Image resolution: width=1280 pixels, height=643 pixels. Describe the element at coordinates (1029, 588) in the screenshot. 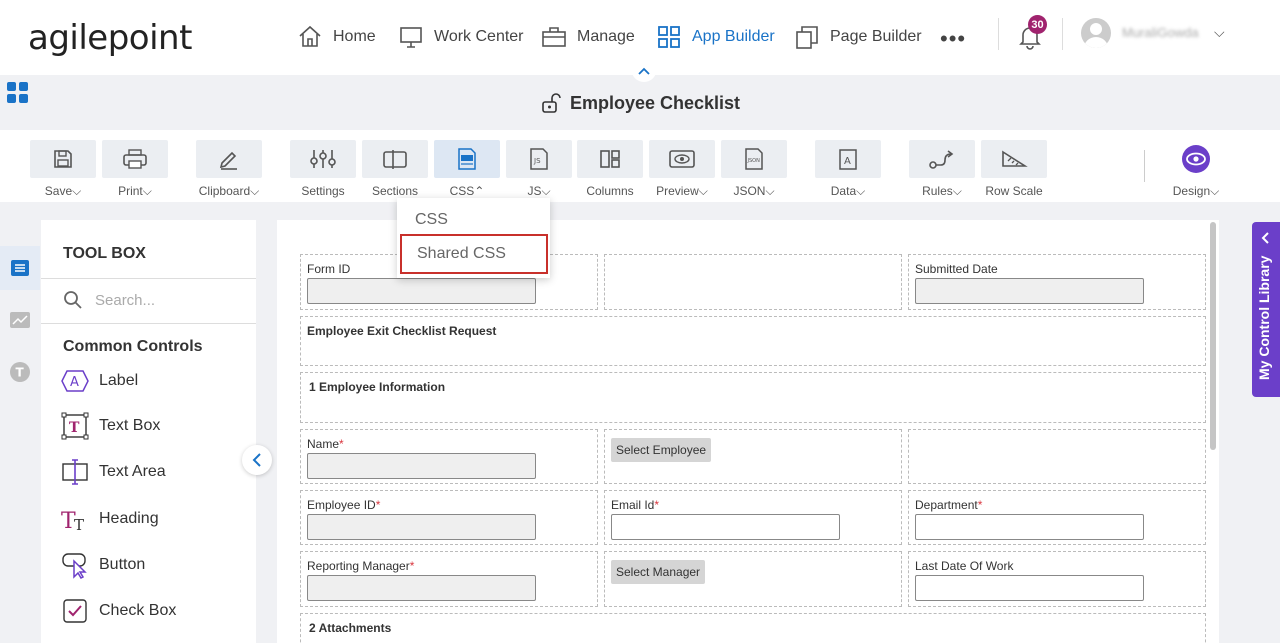

I see `last-date-input` at that location.